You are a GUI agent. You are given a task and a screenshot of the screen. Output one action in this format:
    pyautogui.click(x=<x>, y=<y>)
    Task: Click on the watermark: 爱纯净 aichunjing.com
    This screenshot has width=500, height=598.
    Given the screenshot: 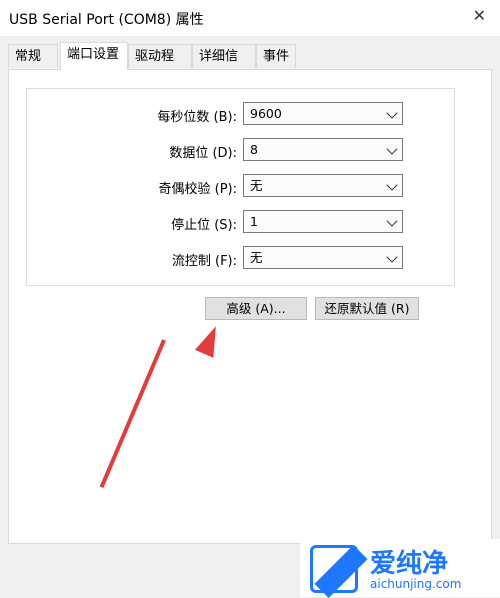 What is the action you would take?
    pyautogui.click(x=400, y=568)
    